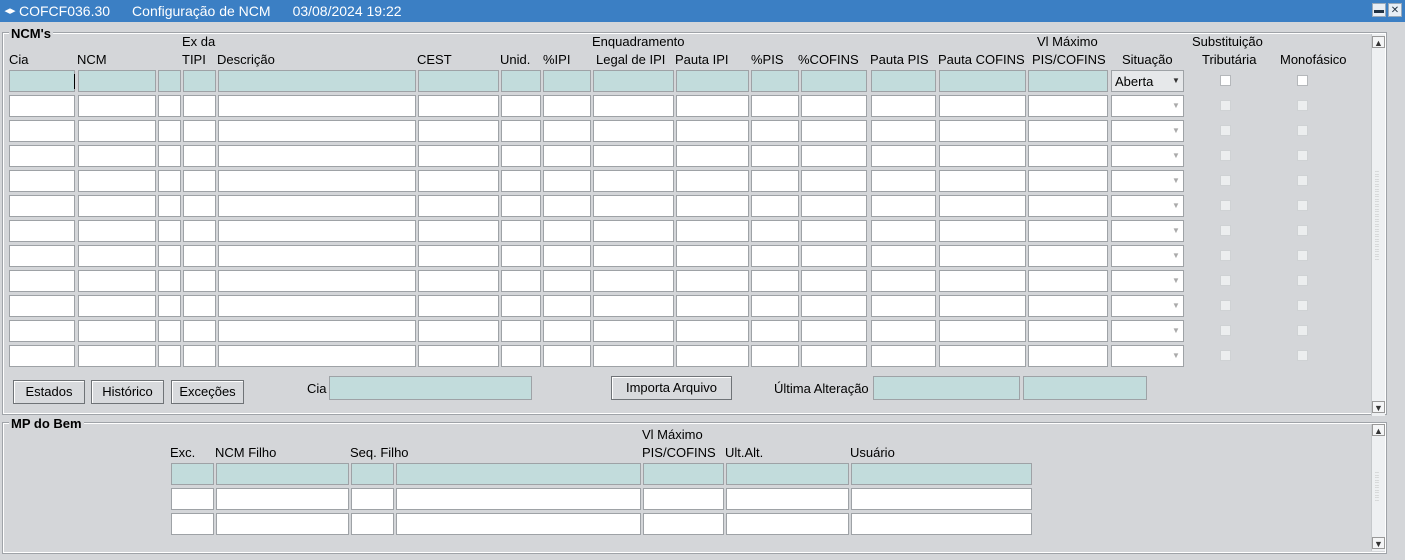  What do you see at coordinates (1085, 388) in the screenshot?
I see `ultima-alteracao-user-field` at bounding box center [1085, 388].